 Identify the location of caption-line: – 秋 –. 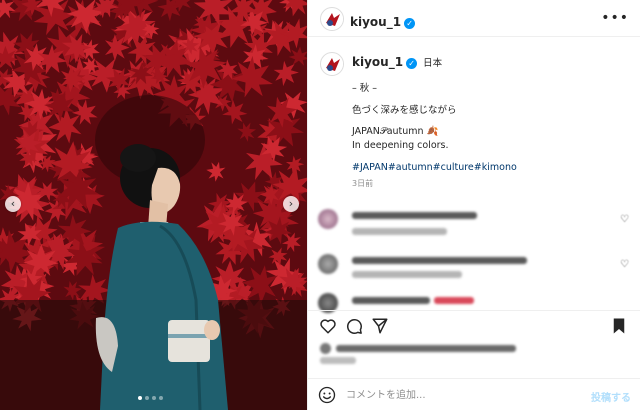
(365, 88).